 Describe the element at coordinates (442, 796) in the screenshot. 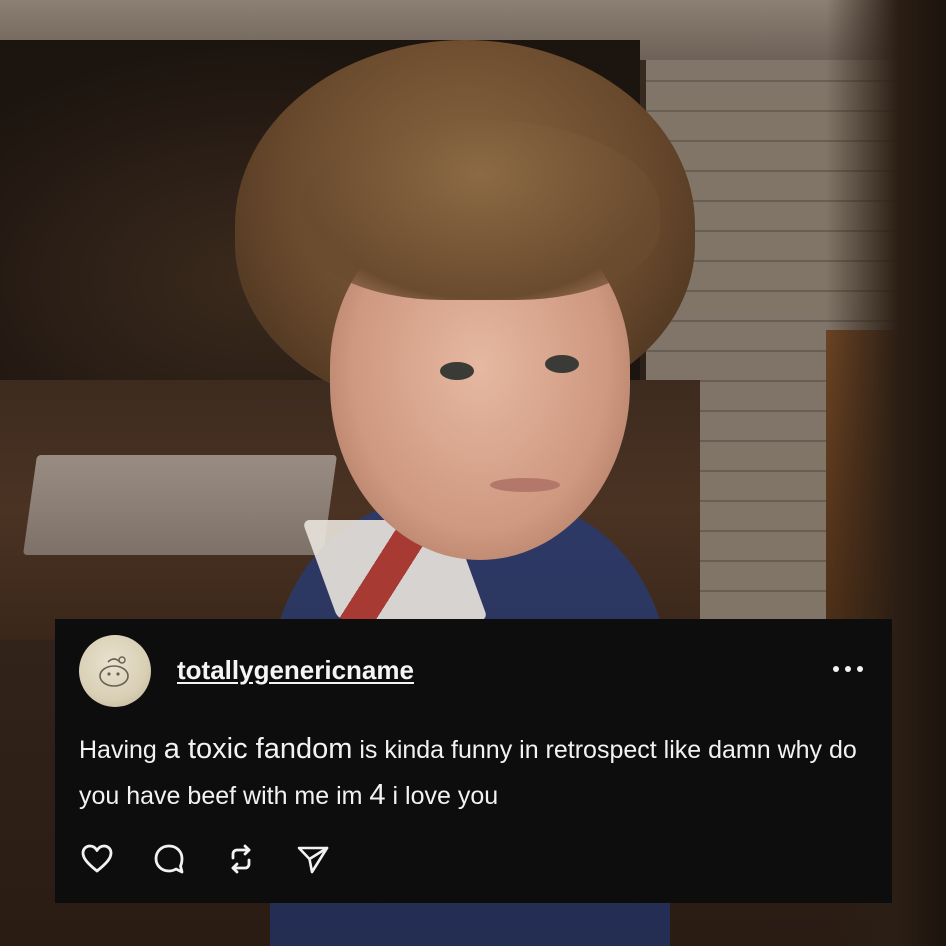

I see `post-text-segment: i love you` at that location.